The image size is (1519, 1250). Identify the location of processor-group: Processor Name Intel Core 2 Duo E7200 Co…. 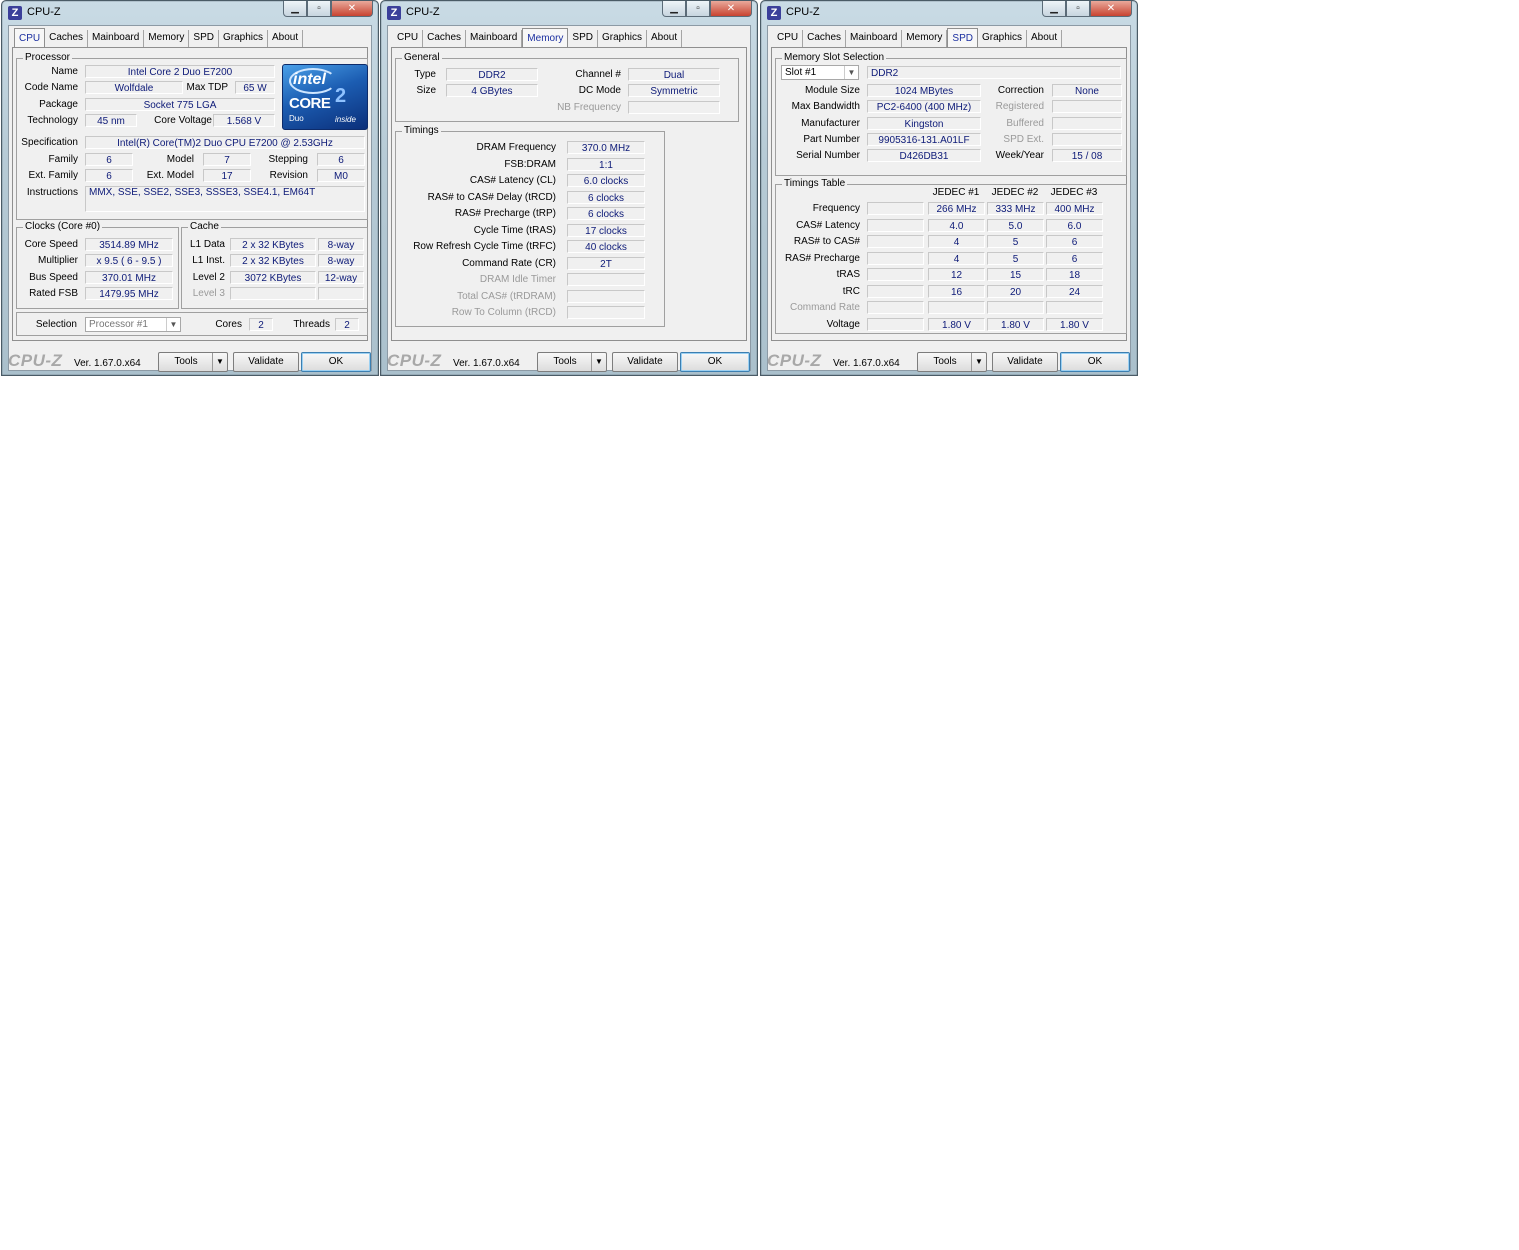
(192, 136).